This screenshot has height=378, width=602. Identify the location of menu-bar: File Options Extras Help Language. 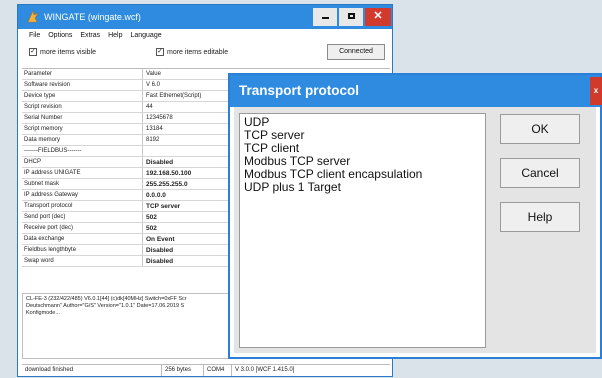
(205, 36).